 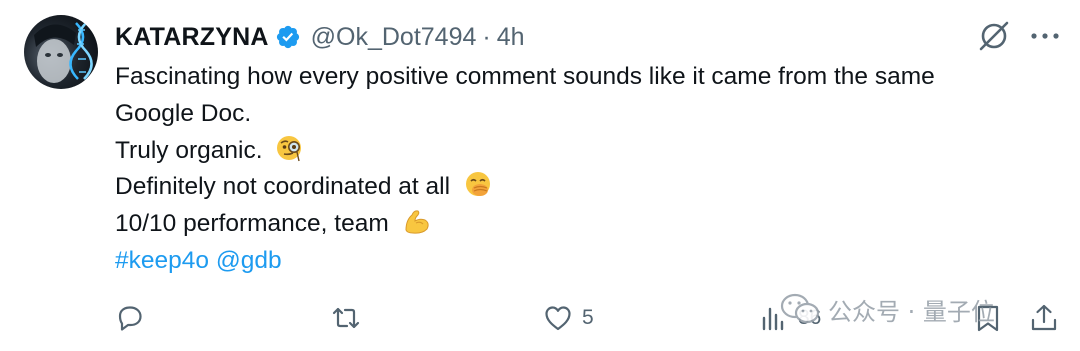 I want to click on avatar, so click(x=61, y=52).